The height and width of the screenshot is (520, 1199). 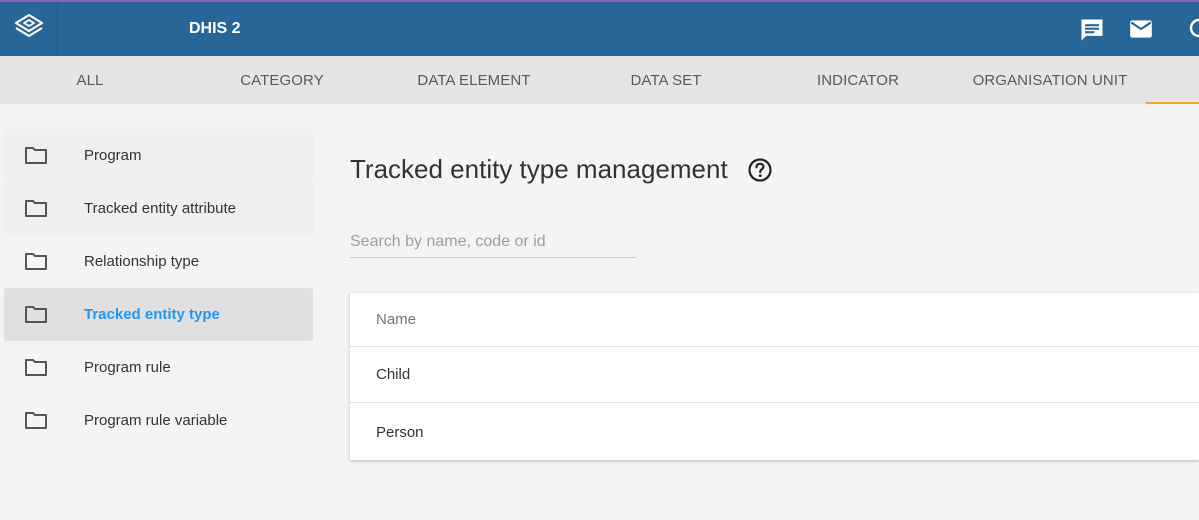 What do you see at coordinates (1172, 103) in the screenshot?
I see `active-tab-indicator` at bounding box center [1172, 103].